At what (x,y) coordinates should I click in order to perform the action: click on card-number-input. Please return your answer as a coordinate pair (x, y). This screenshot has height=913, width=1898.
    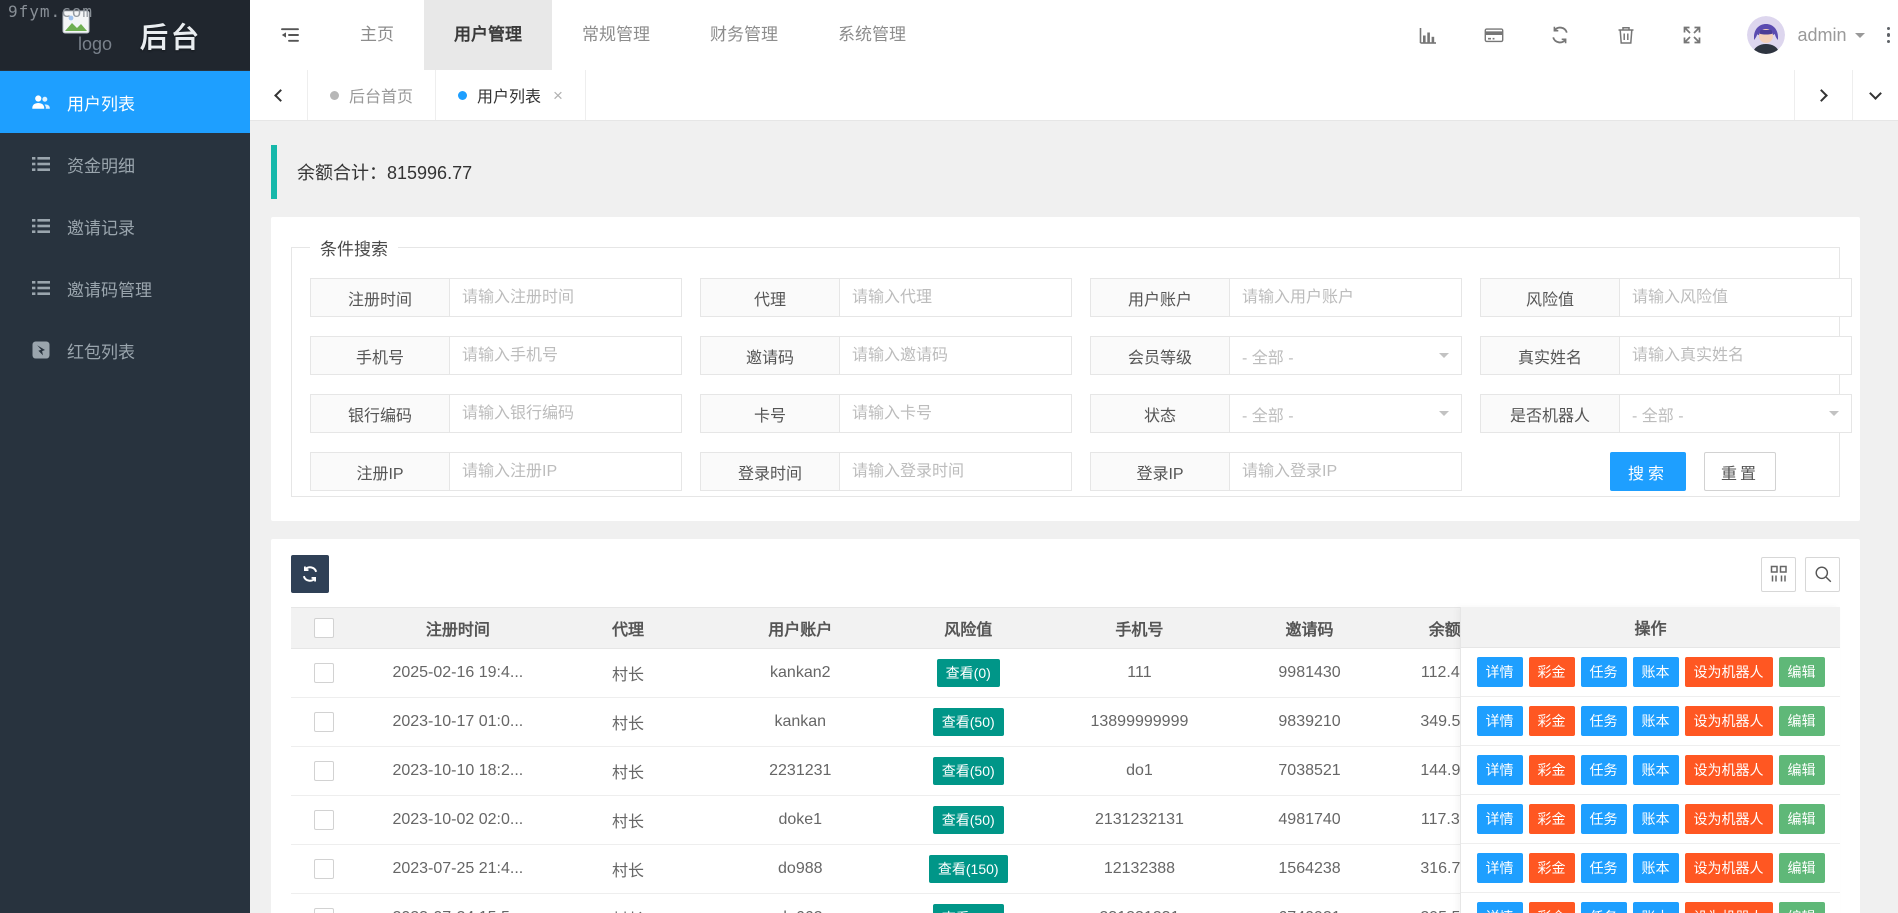
    Looking at the image, I should click on (956, 413).